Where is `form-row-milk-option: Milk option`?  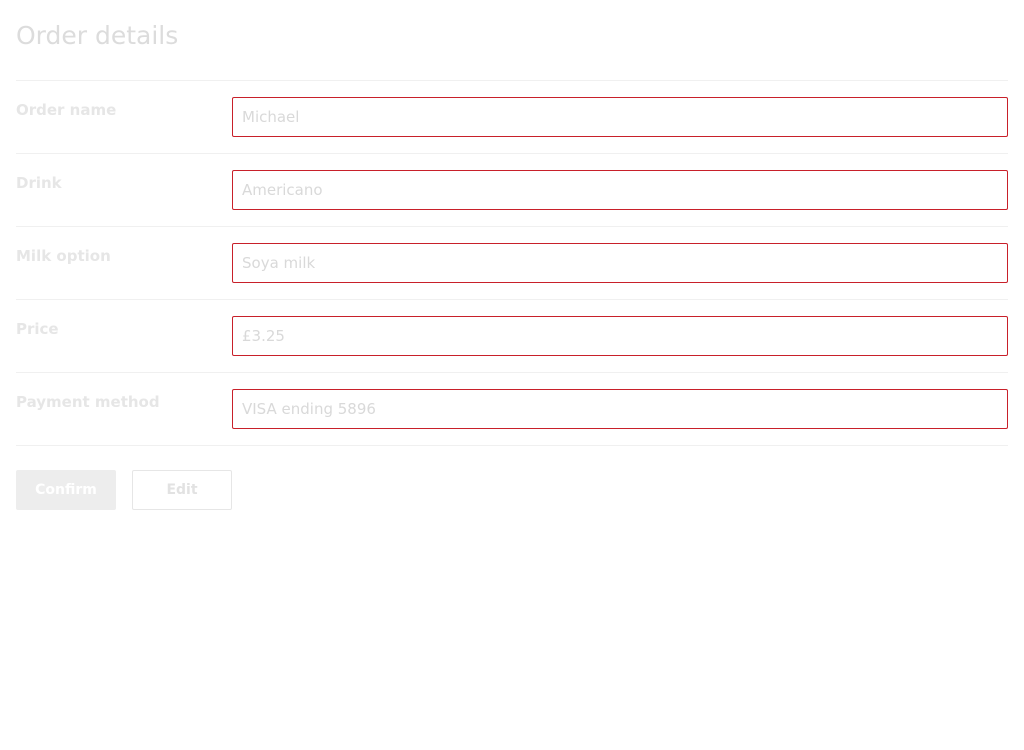 form-row-milk-option: Milk option is located at coordinates (512, 263).